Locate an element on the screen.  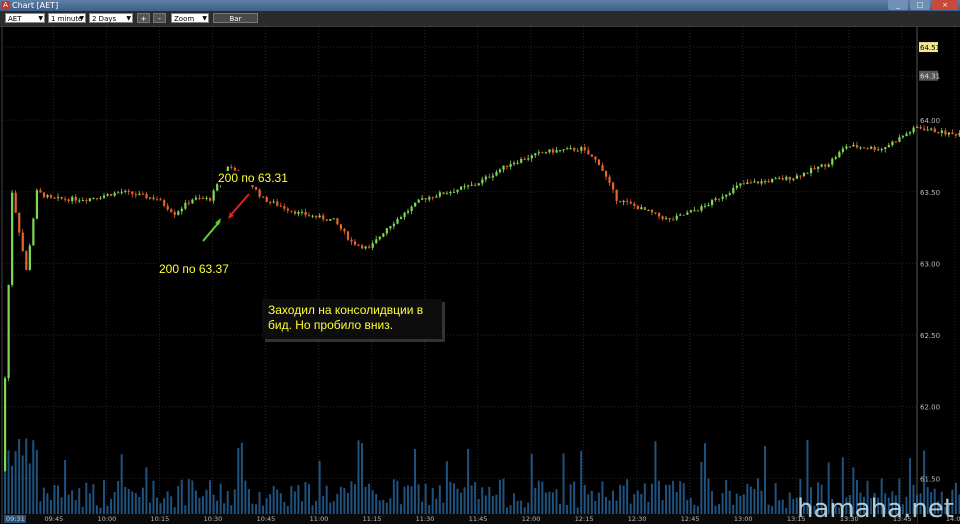
range-select: 2 Days ▼ is located at coordinates (111, 18).